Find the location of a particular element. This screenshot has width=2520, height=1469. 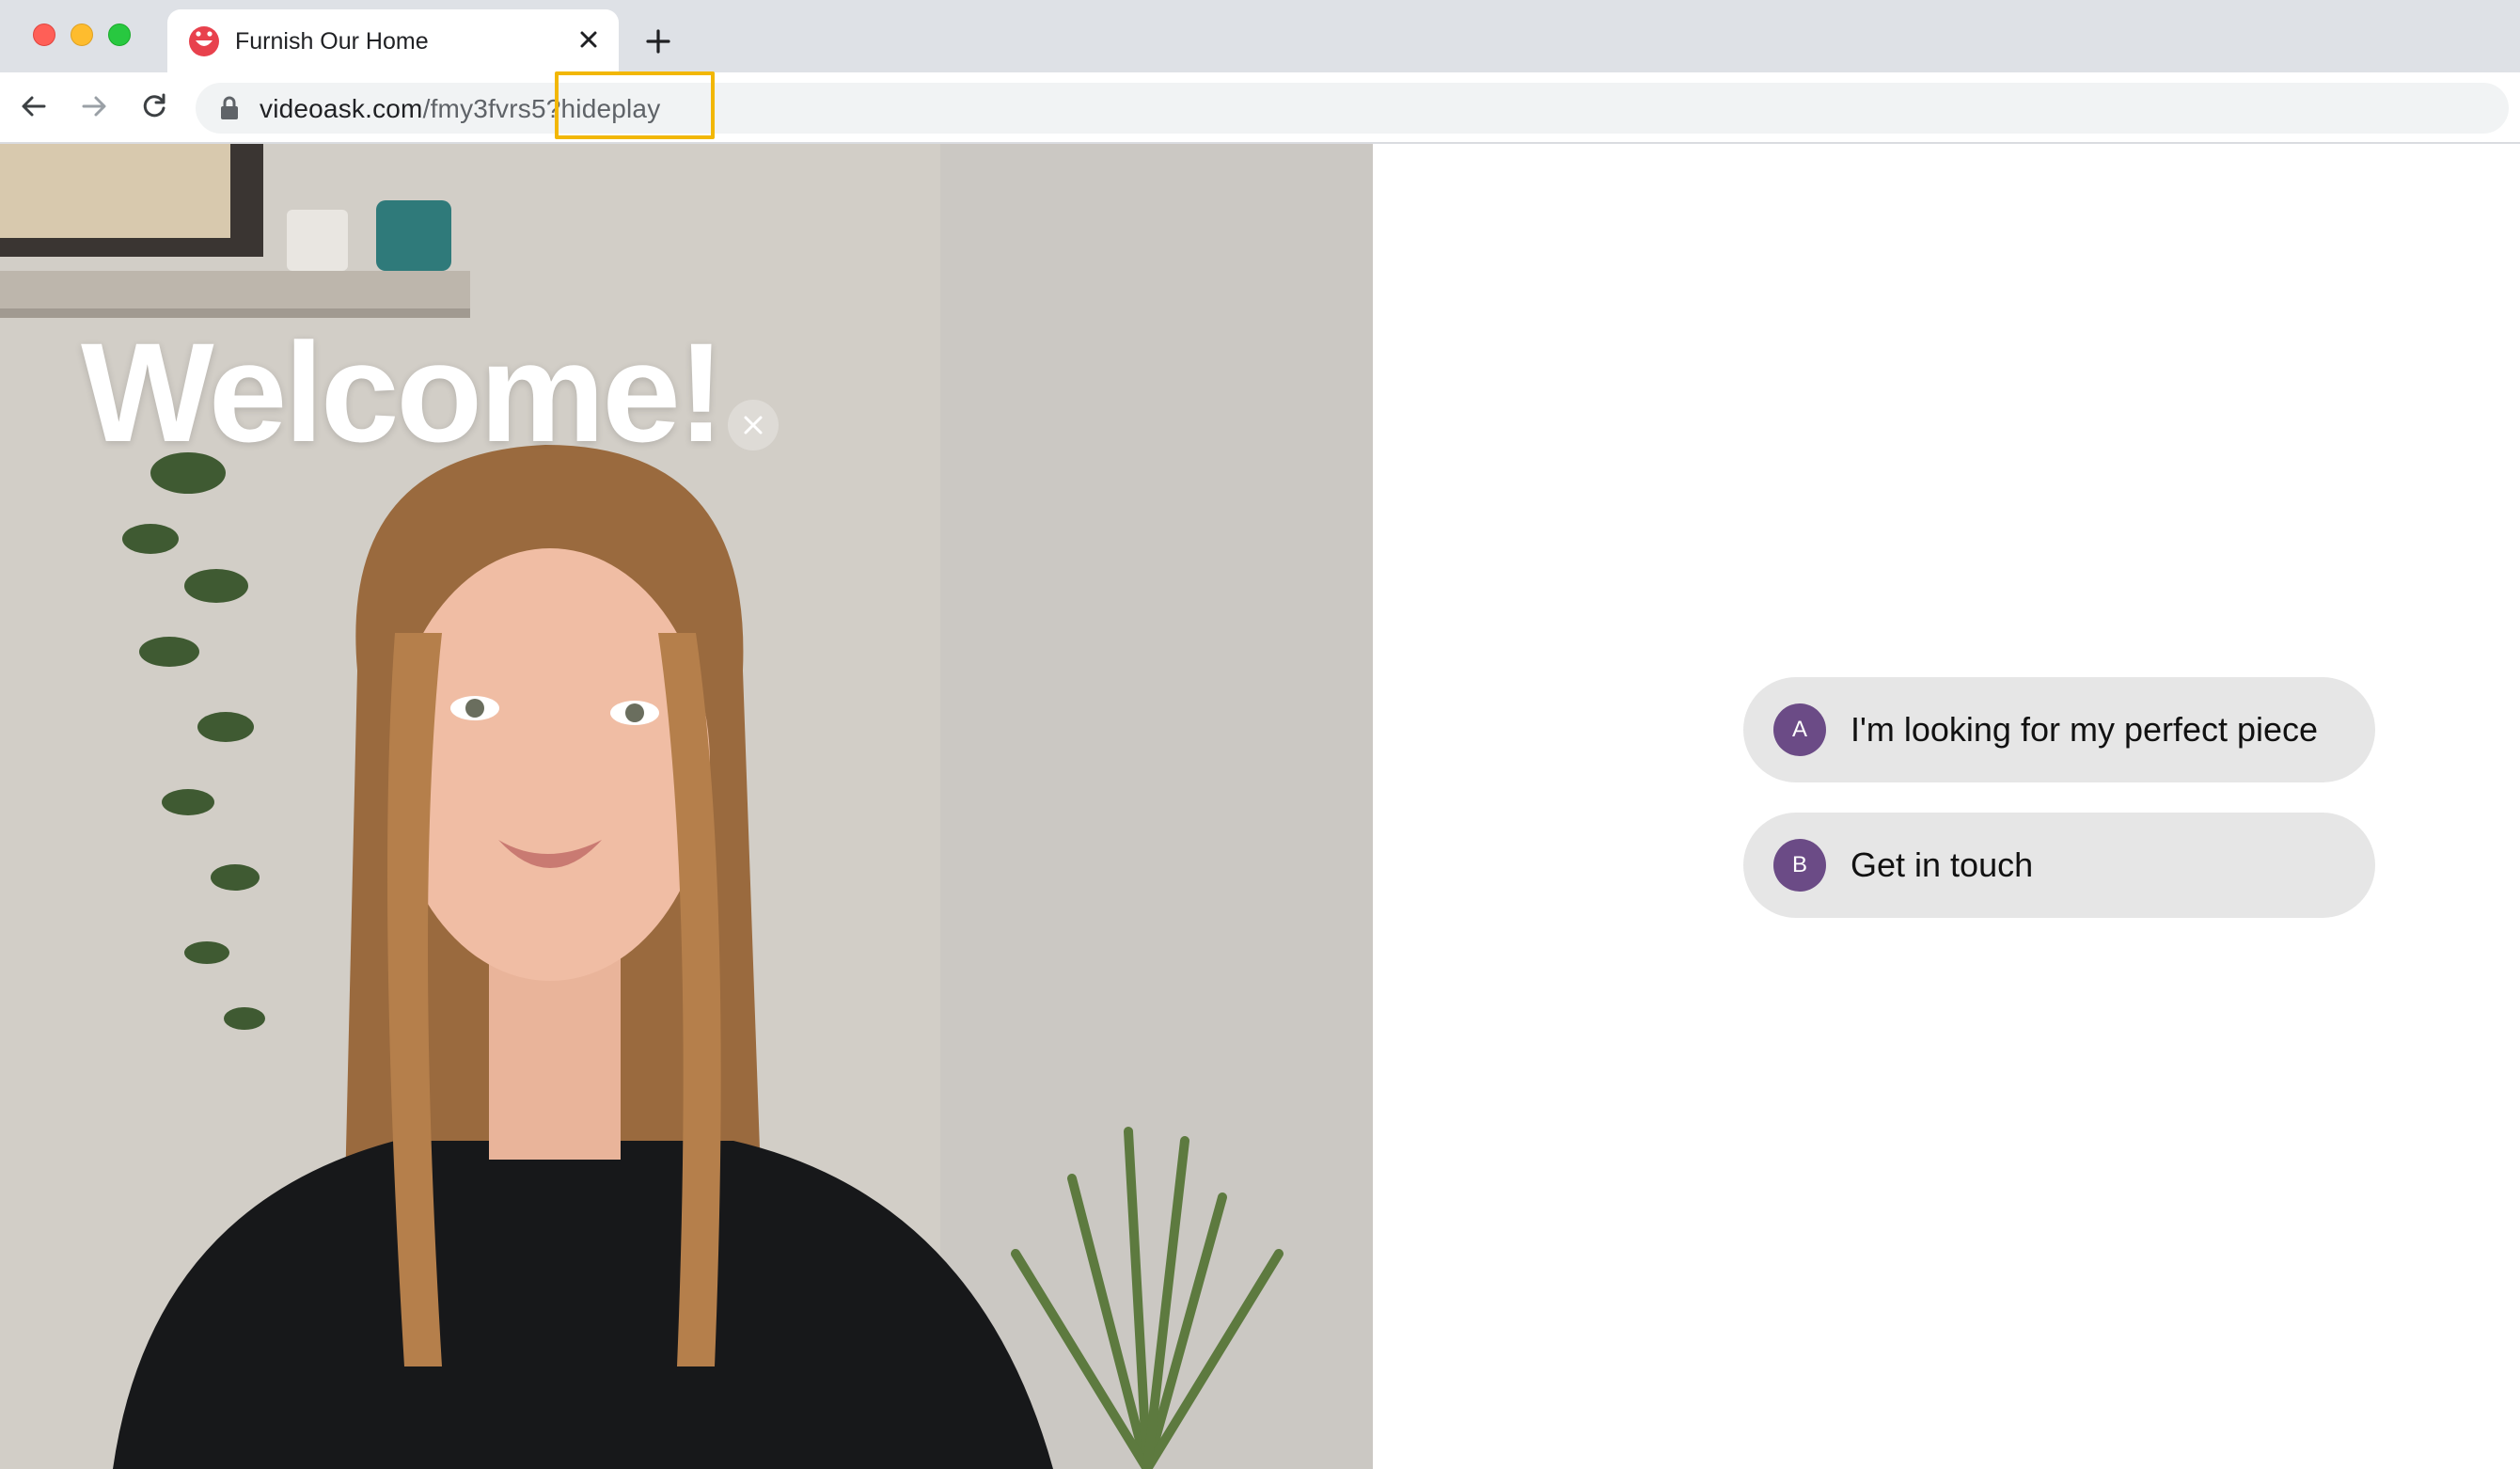

smiley-favicon-icon is located at coordinates (204, 41).